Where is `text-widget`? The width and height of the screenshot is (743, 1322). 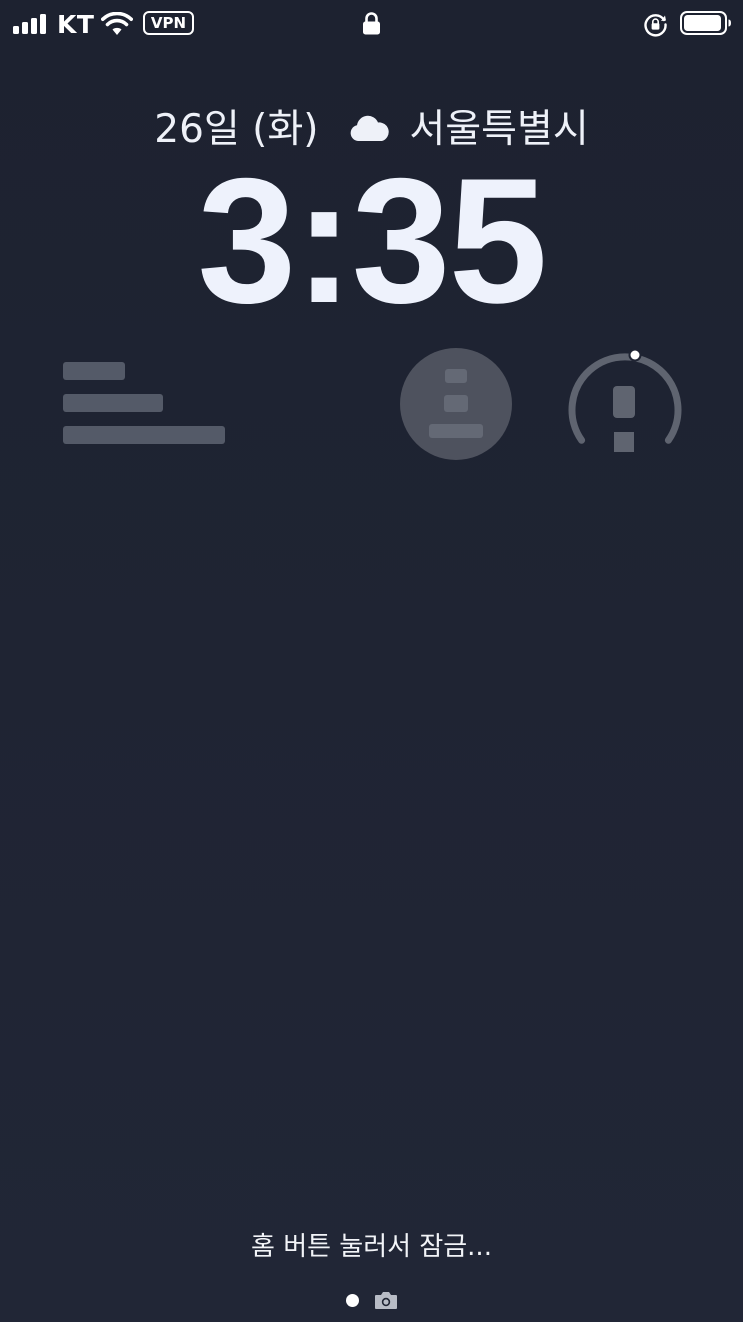 text-widget is located at coordinates (148, 407).